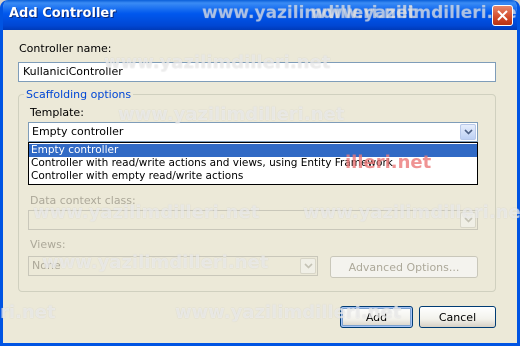  Describe the element at coordinates (376, 317) in the screenshot. I see `add-button: Add` at that location.